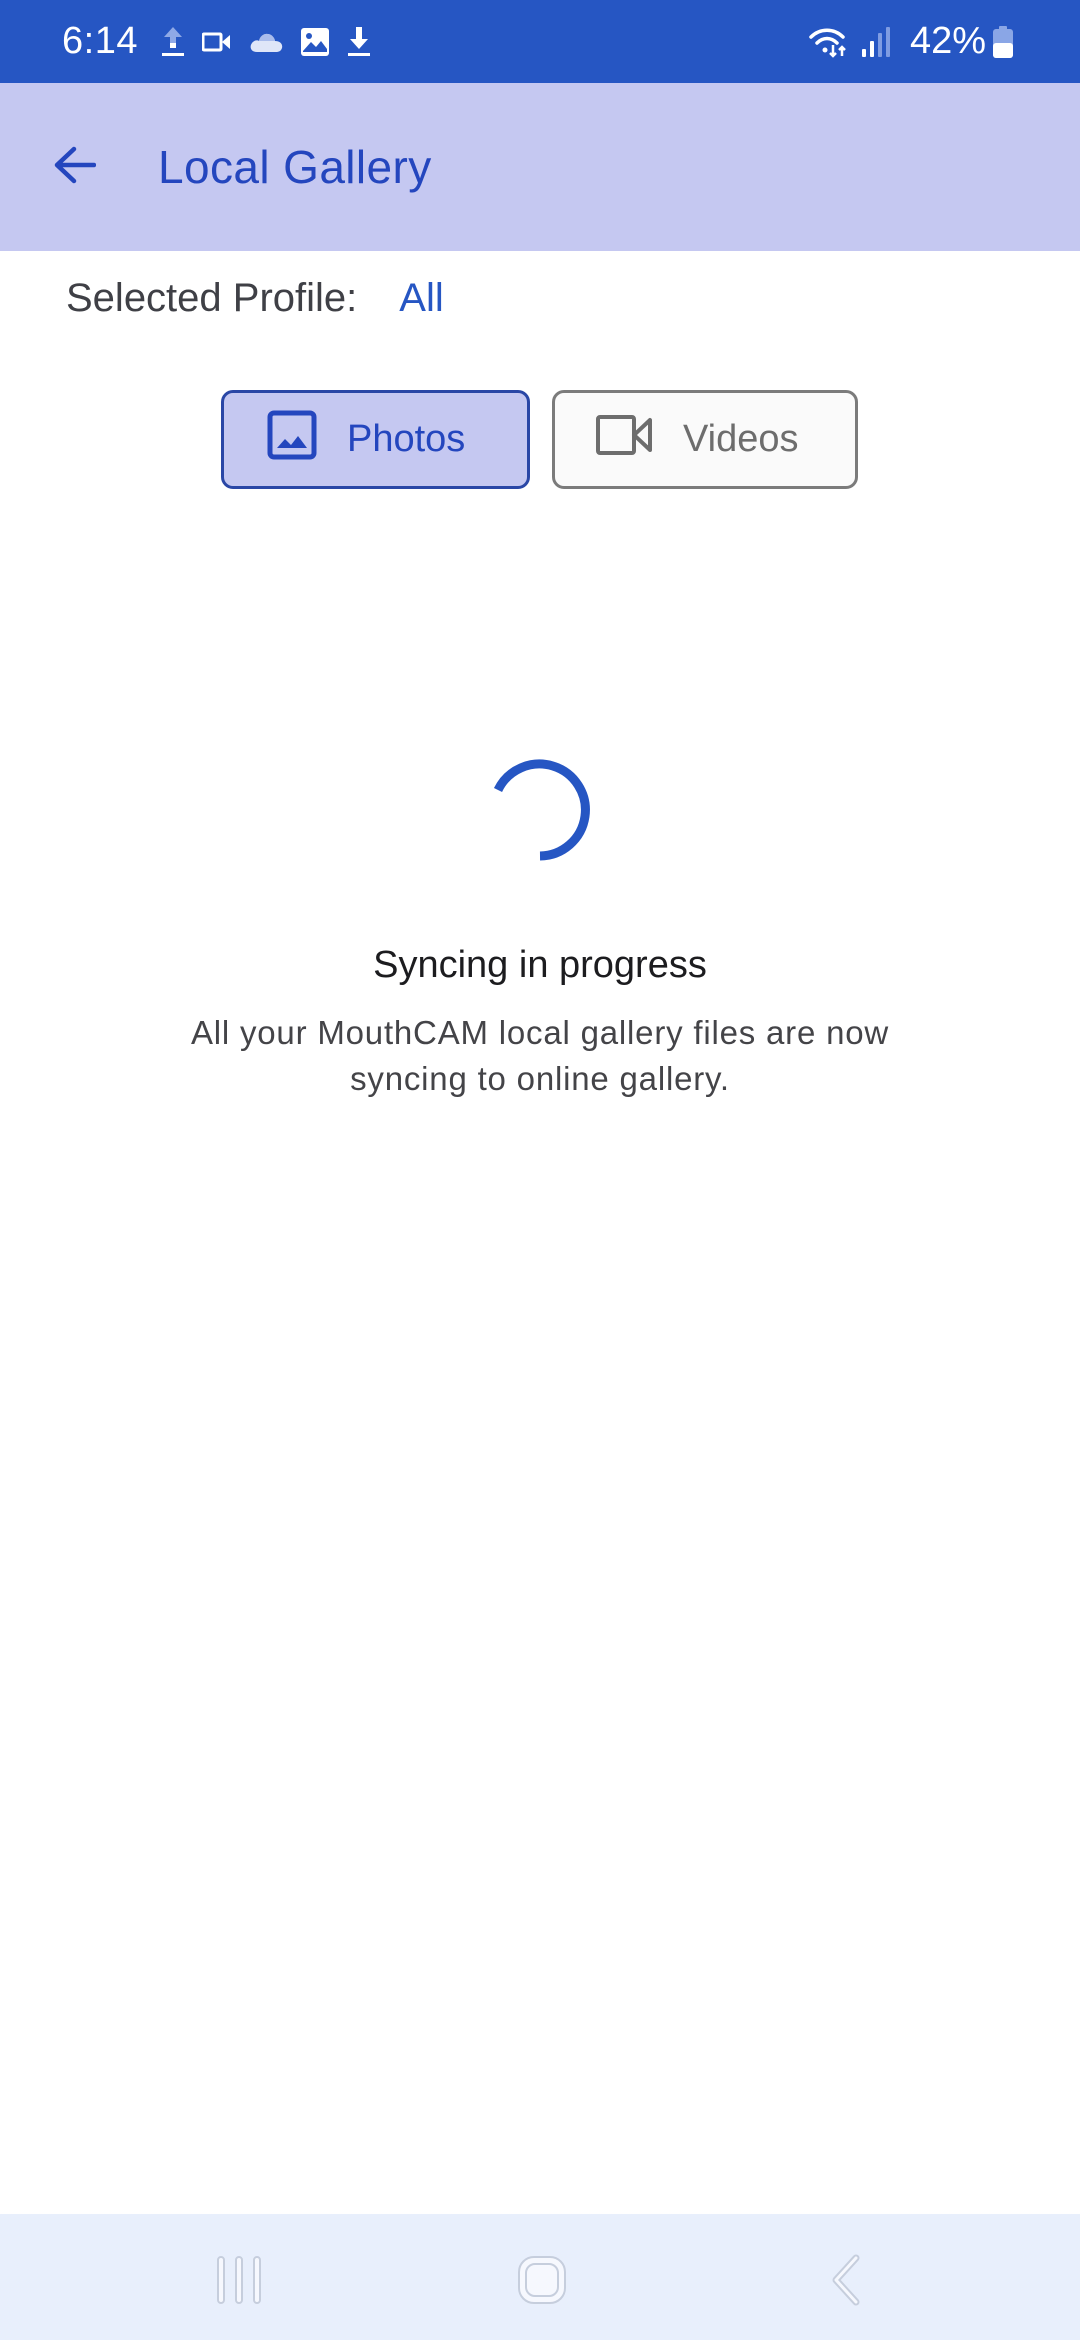 The height and width of the screenshot is (2340, 1080). I want to click on signal-icon, so click(875, 42).